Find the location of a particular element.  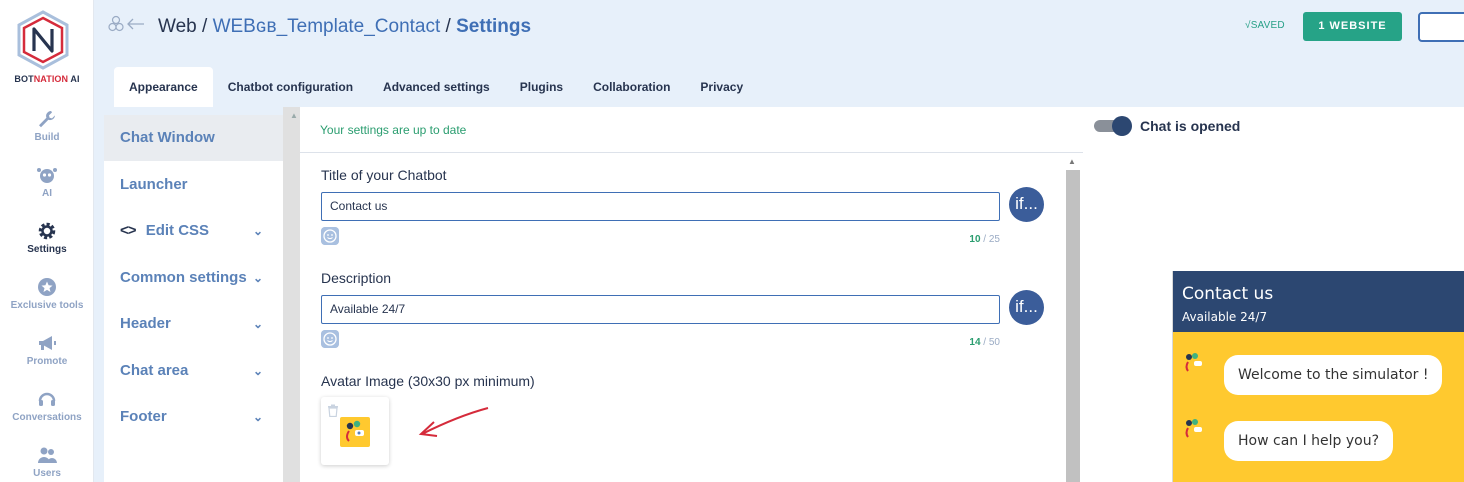

tab-collaboration: Collaboration is located at coordinates (631, 87).